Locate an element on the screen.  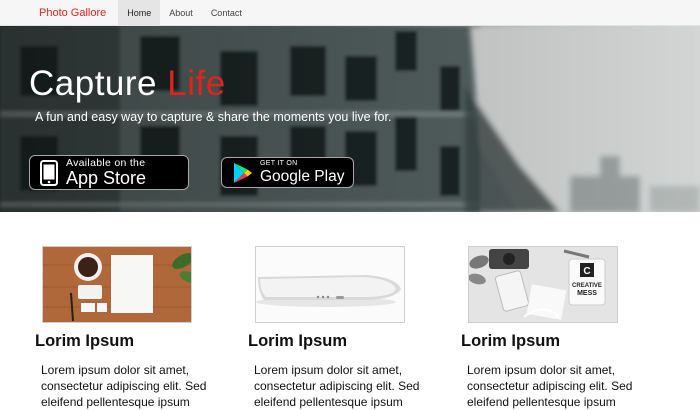
google-play-badge-text: GET IT ON Google Play is located at coordinates (302, 172).